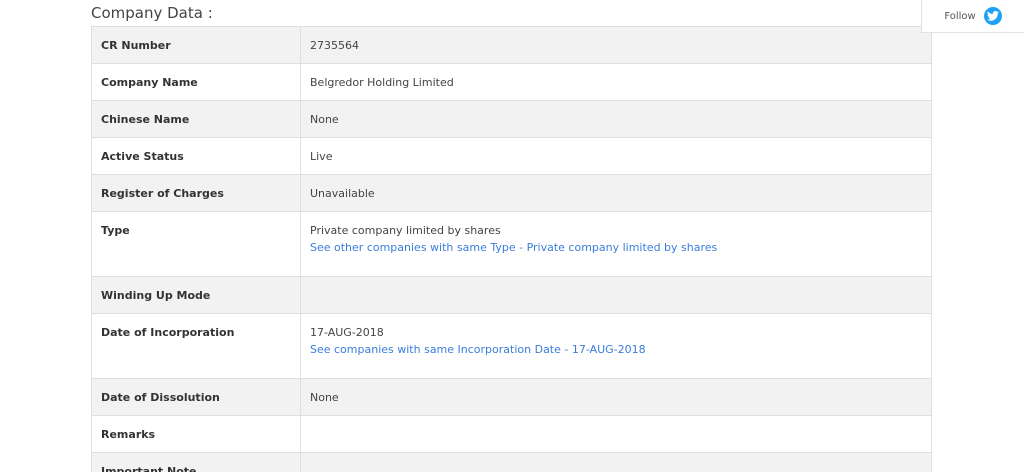  What do you see at coordinates (992, 16) in the screenshot?
I see `twitter-icon` at bounding box center [992, 16].